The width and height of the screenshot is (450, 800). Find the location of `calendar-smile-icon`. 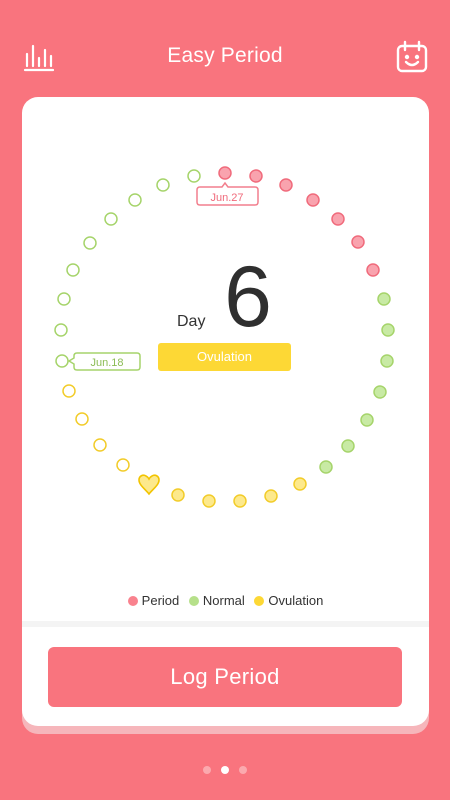

calendar-smile-icon is located at coordinates (412, 57).